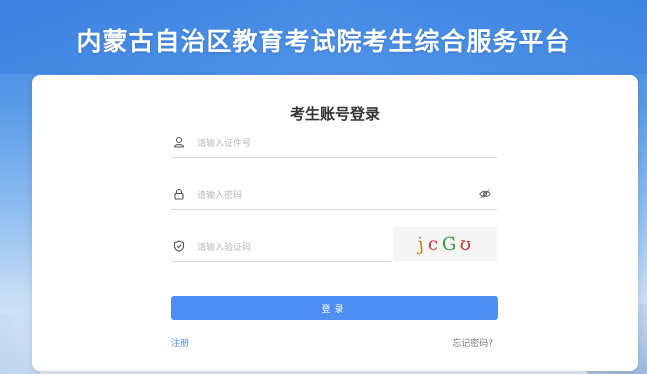 This screenshot has width=647, height=374. Describe the element at coordinates (322, 196) in the screenshot. I see `password-input` at that location.